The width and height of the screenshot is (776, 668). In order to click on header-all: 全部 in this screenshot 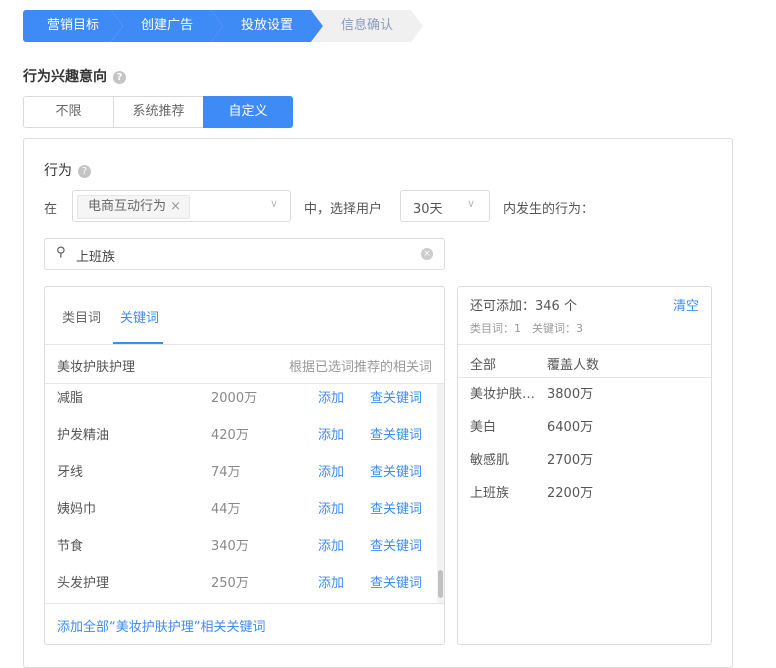, I will do `click(483, 365)`.